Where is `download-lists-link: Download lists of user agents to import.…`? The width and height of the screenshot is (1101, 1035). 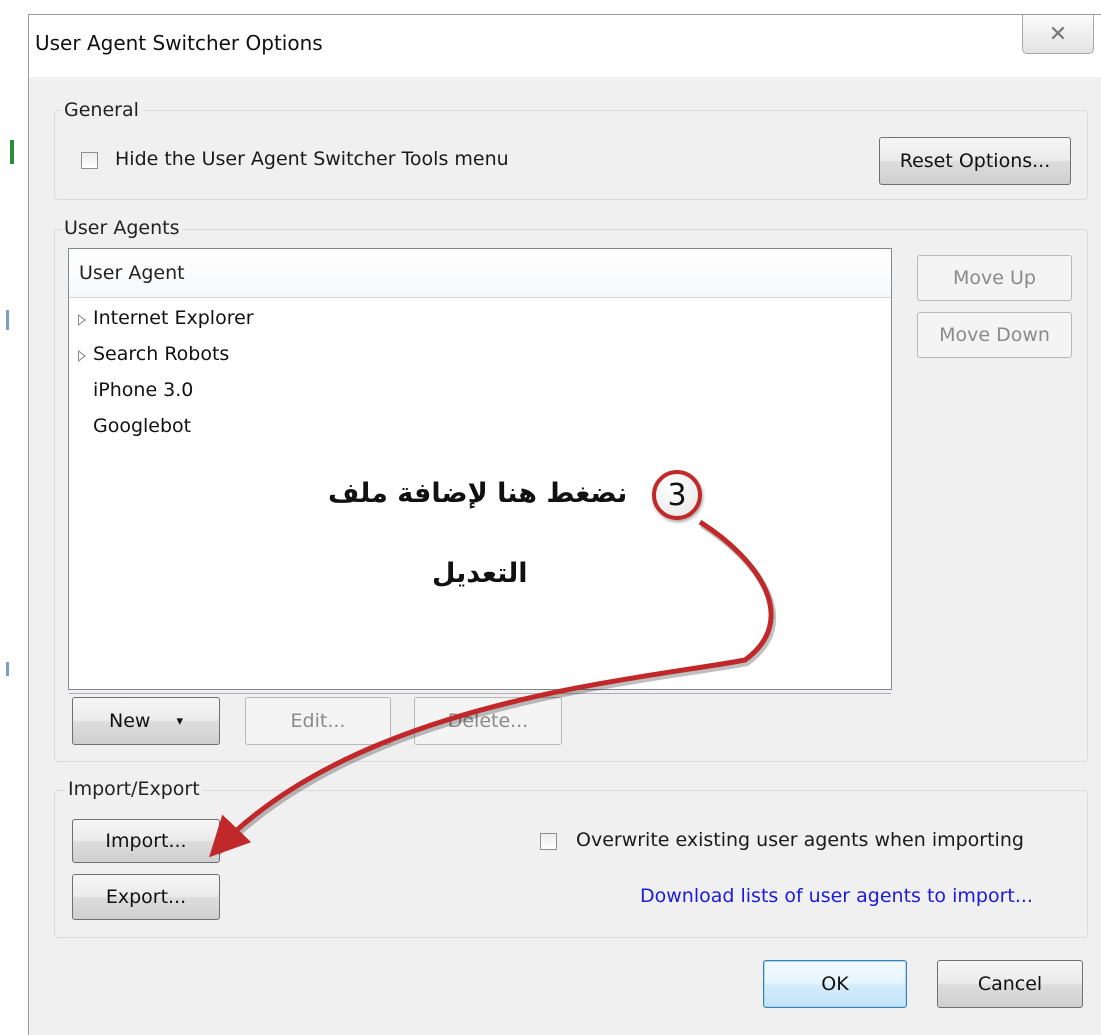 download-lists-link: Download lists of user agents to import.… is located at coordinates (836, 896).